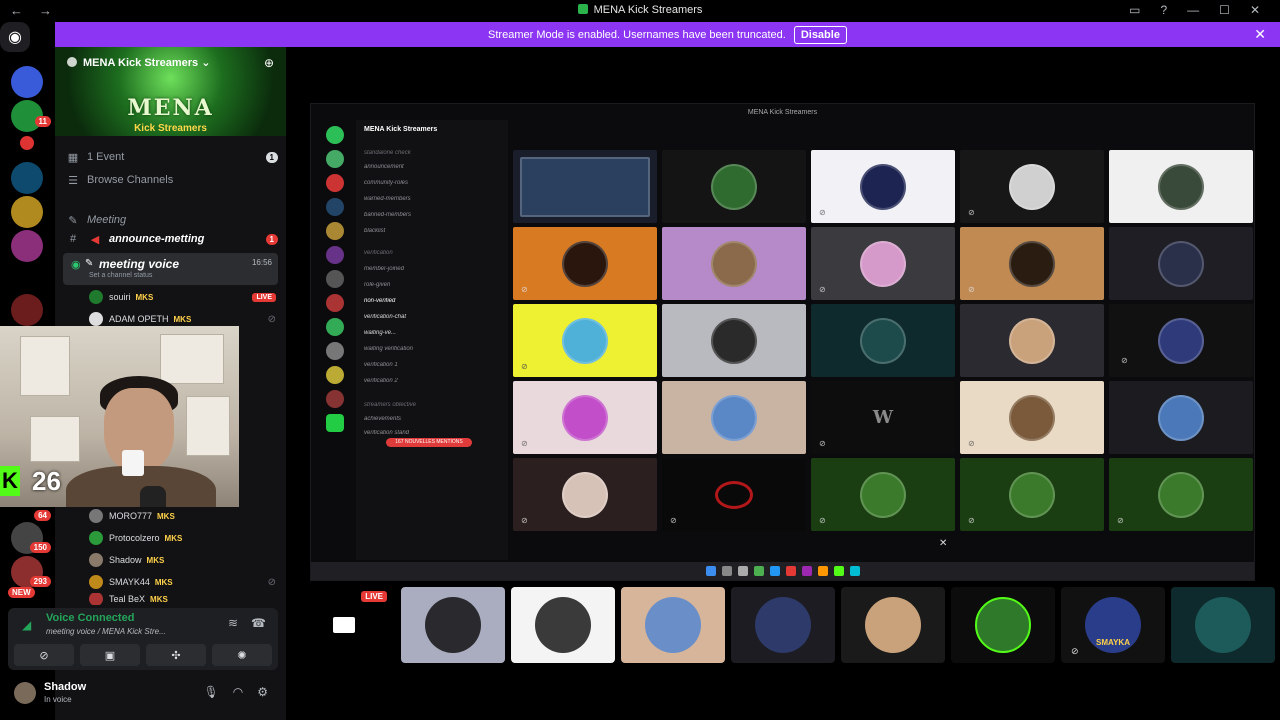  Describe the element at coordinates (1193, 10) in the screenshot. I see `minimize-icon: —` at that location.